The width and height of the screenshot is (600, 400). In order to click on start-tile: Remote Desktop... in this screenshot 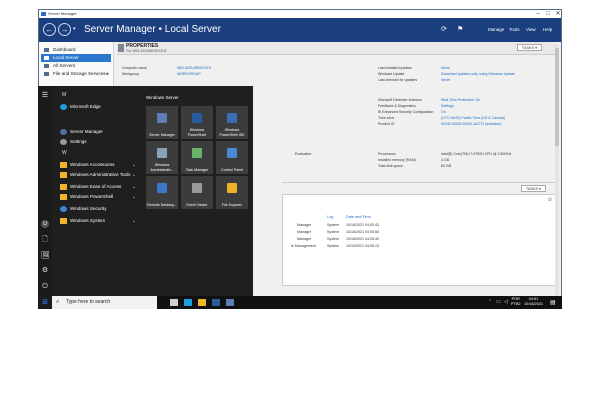, I will do `click(162, 192)`.